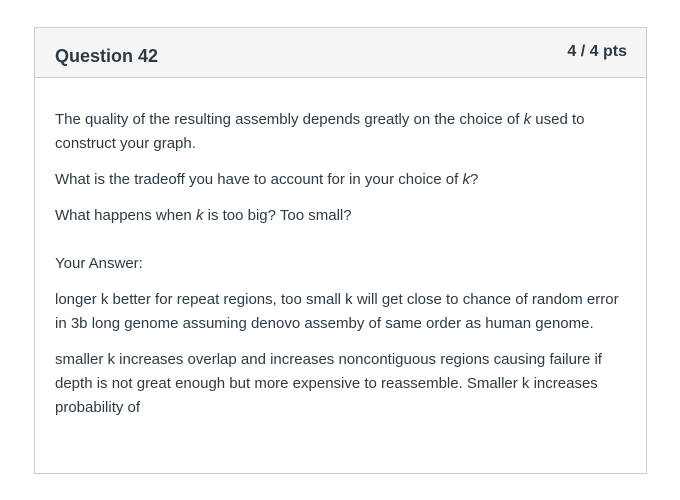  What do you see at coordinates (107, 56) in the screenshot?
I see `question-title: Question 42` at bounding box center [107, 56].